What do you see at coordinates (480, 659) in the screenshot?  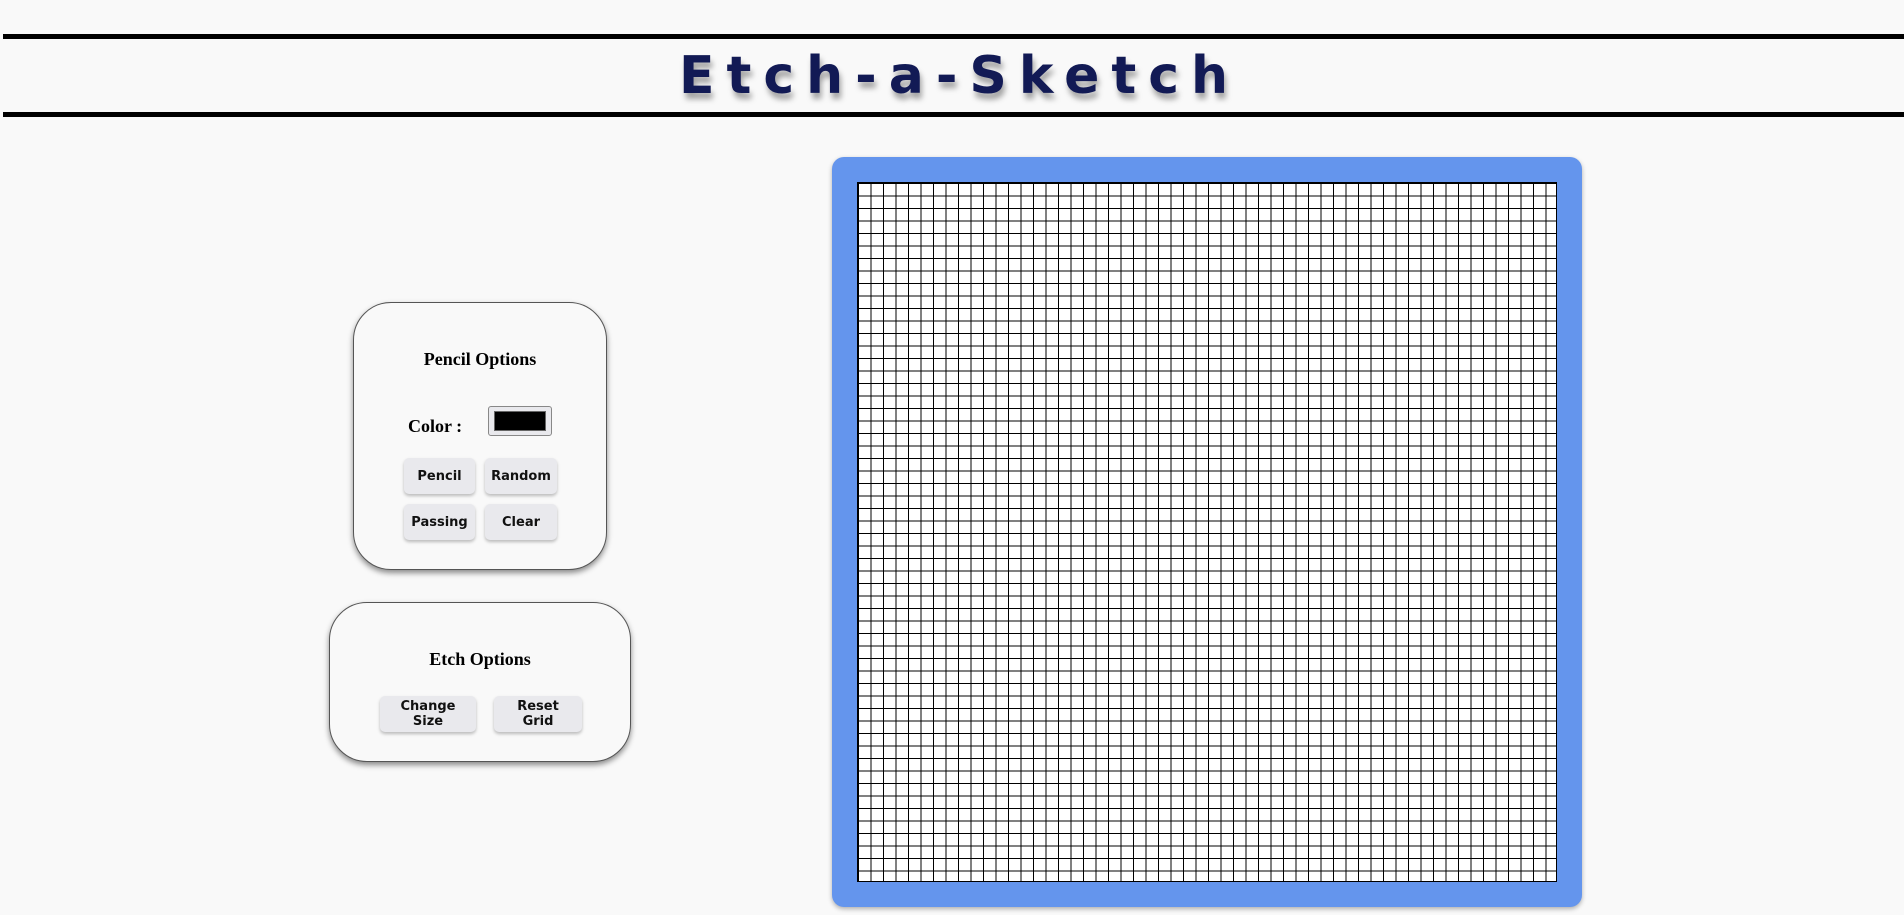 I see `etch-options-title: Etch Options` at bounding box center [480, 659].